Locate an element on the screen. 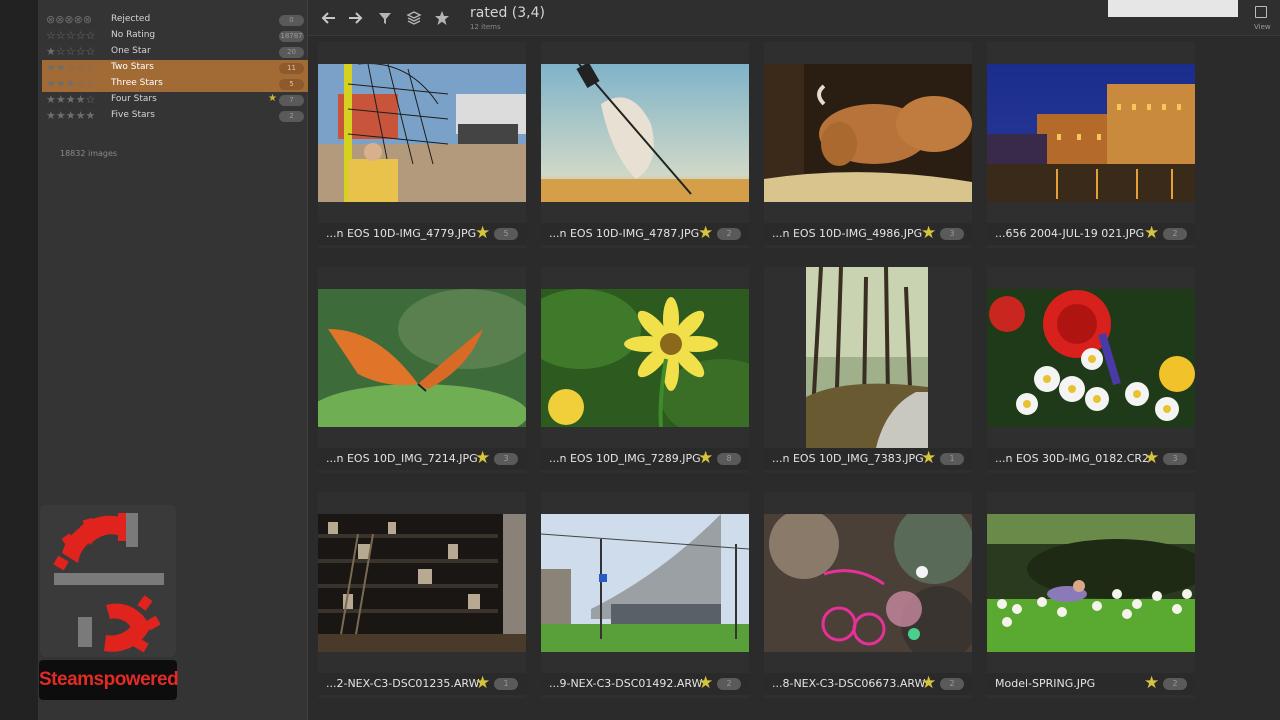  layers-icon is located at coordinates (414, 18).